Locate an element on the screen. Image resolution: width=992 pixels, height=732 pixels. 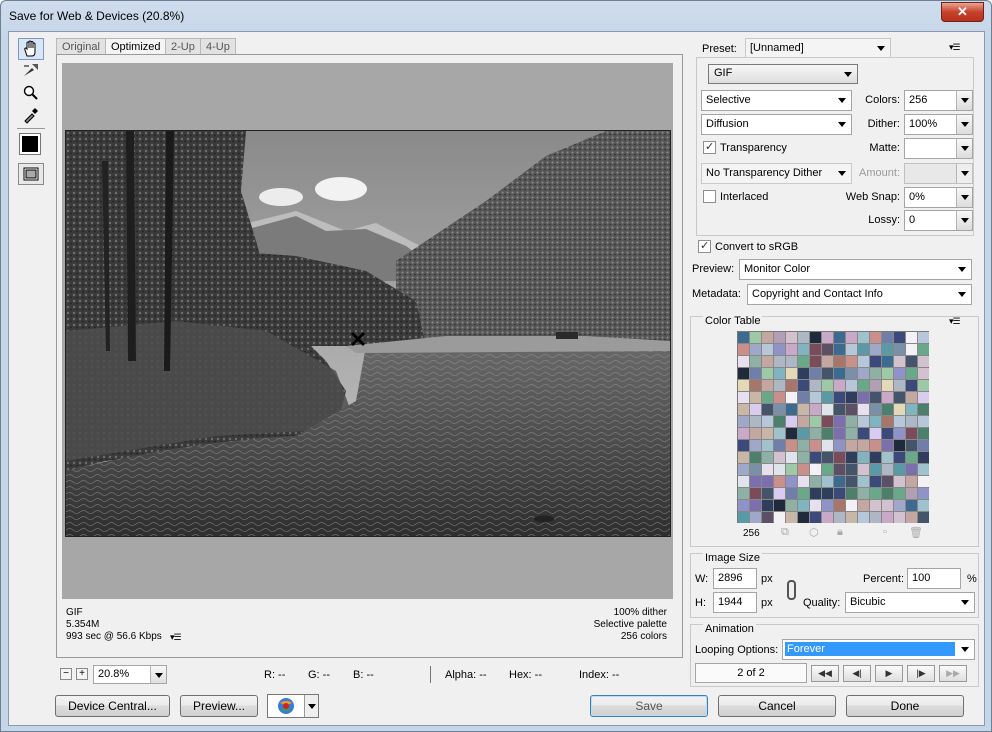
web-snap-field: 0% is located at coordinates (938, 197).